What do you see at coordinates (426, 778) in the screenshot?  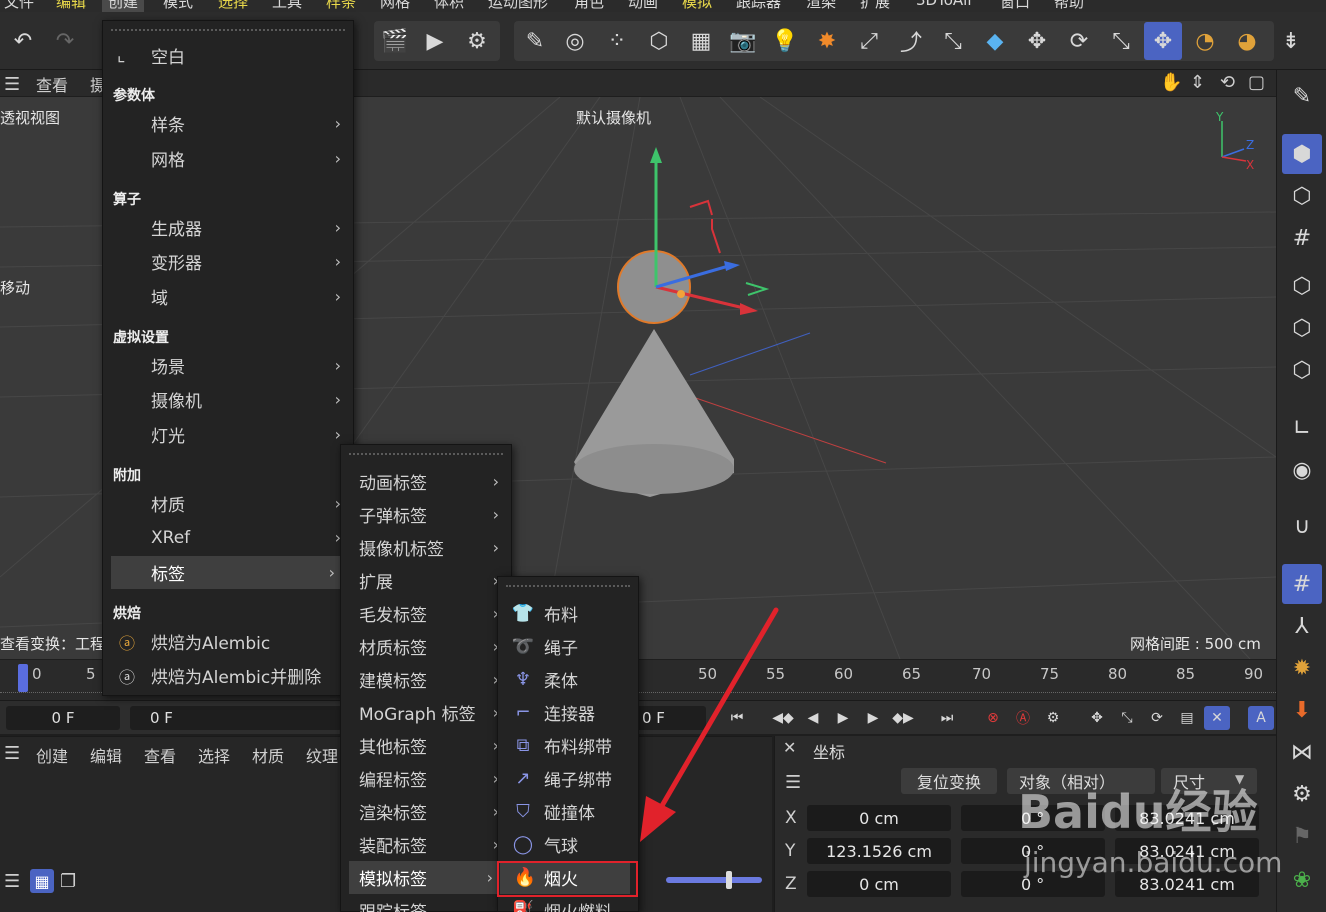 I see `menu-item-programming-tags: 编程标签 ›` at bounding box center [426, 778].